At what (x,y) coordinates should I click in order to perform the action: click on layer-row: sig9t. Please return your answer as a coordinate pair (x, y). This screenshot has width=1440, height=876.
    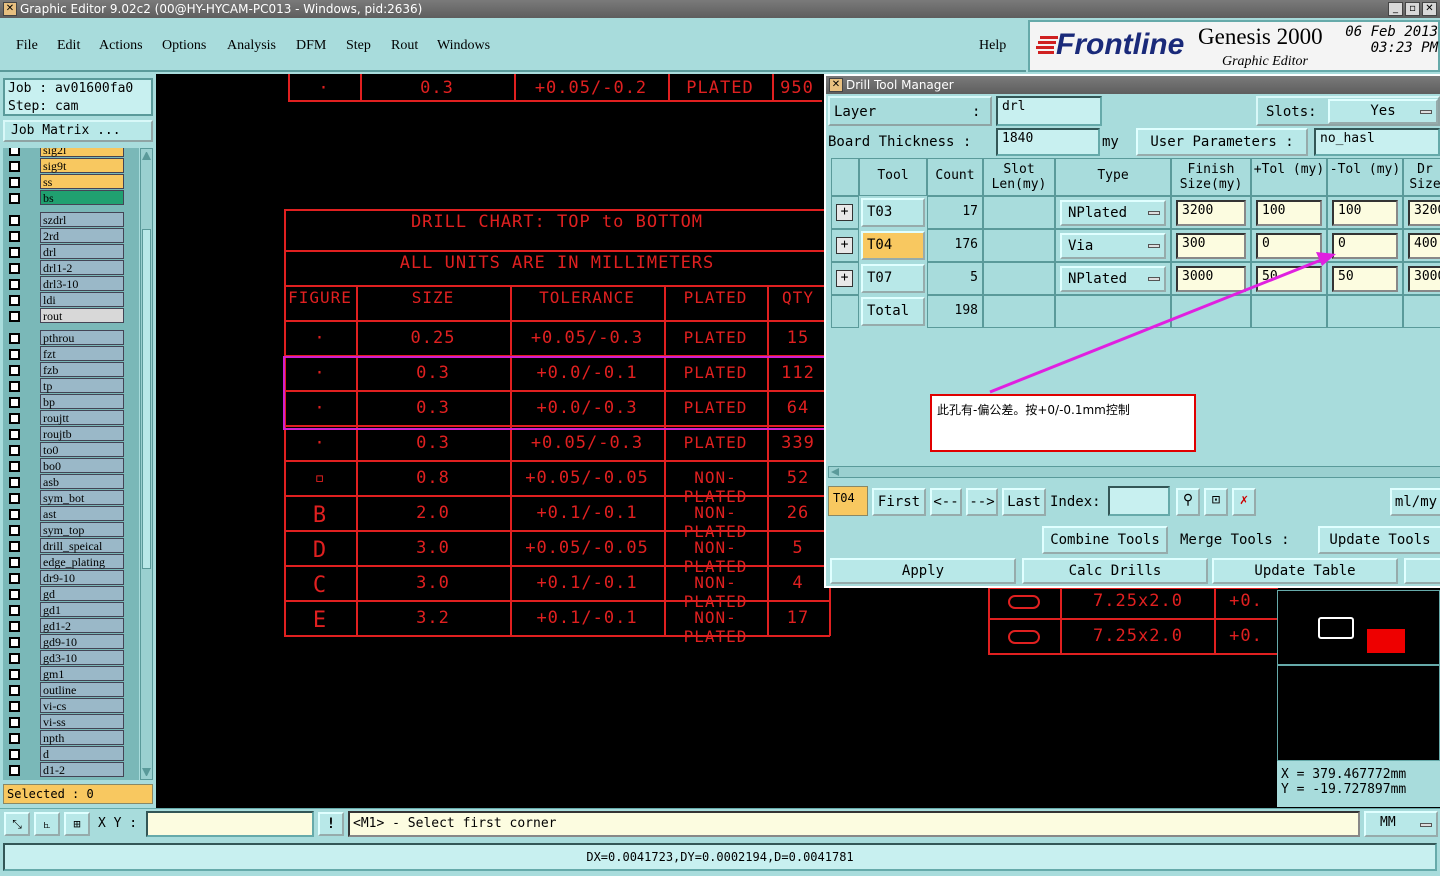
    Looking at the image, I should click on (71, 166).